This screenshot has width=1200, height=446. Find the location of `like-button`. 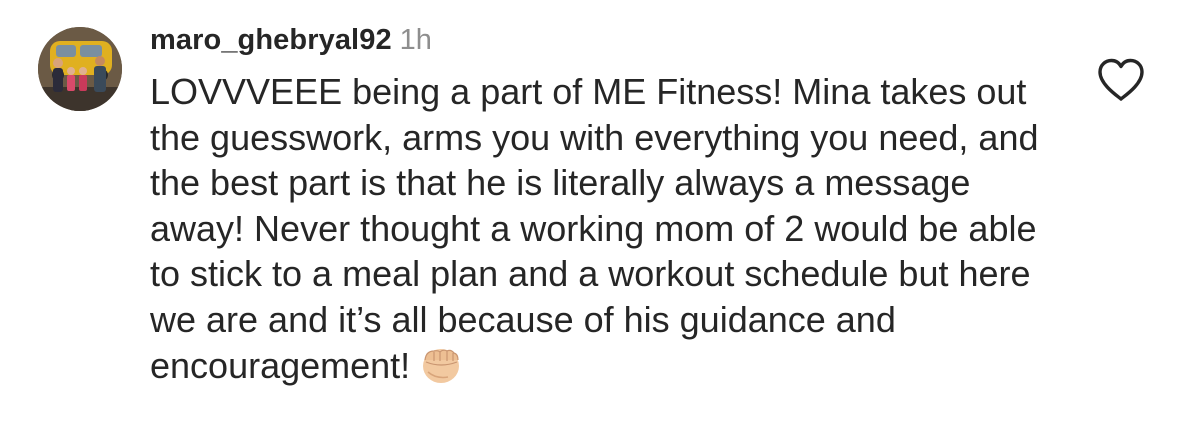

like-button is located at coordinates (1121, 80).